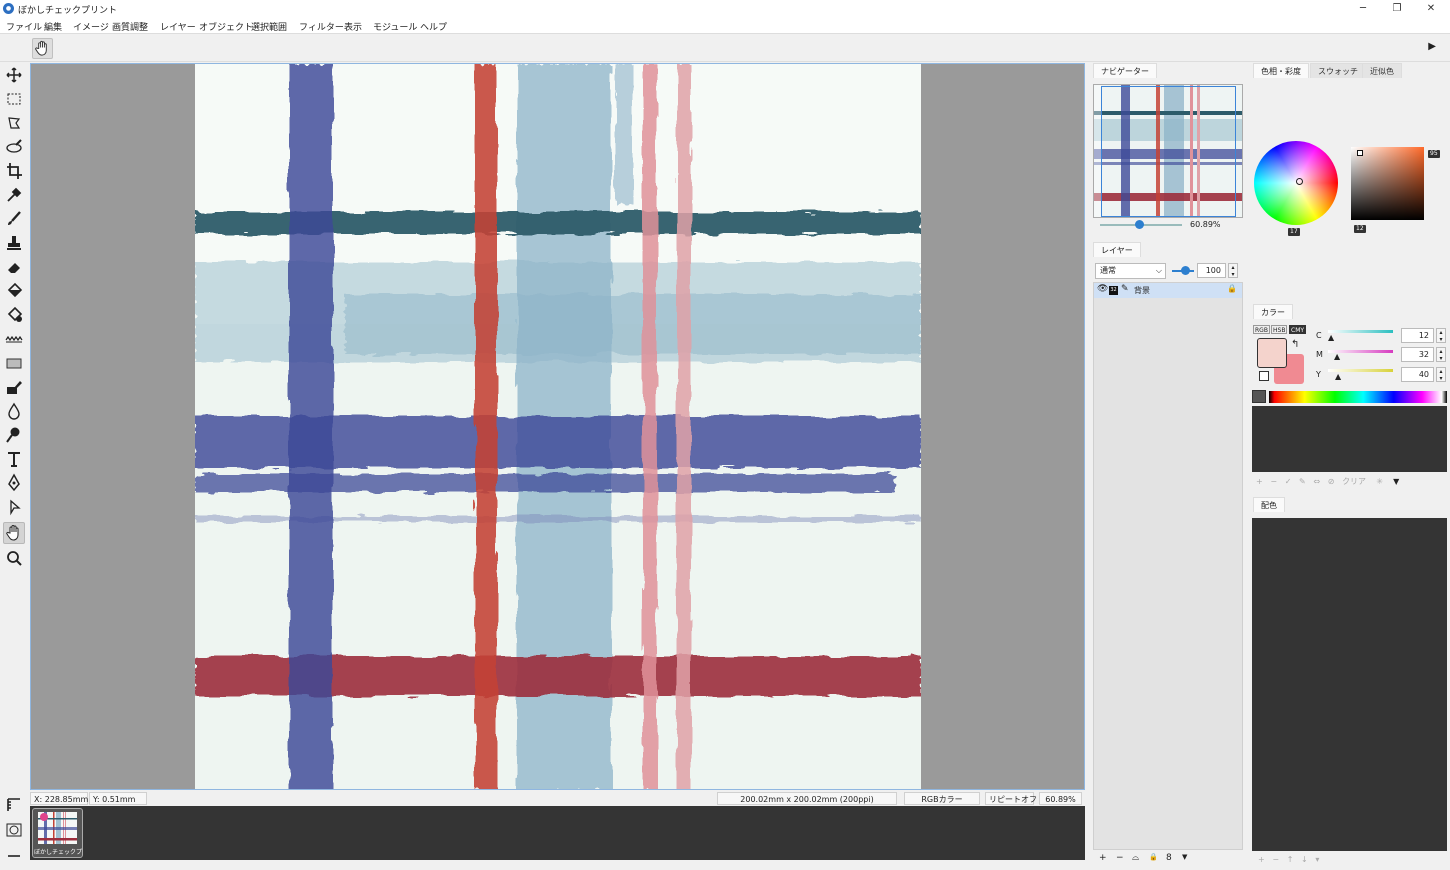  What do you see at coordinates (1417, 335) in the screenshot?
I see `channel-c-input: 12` at bounding box center [1417, 335].